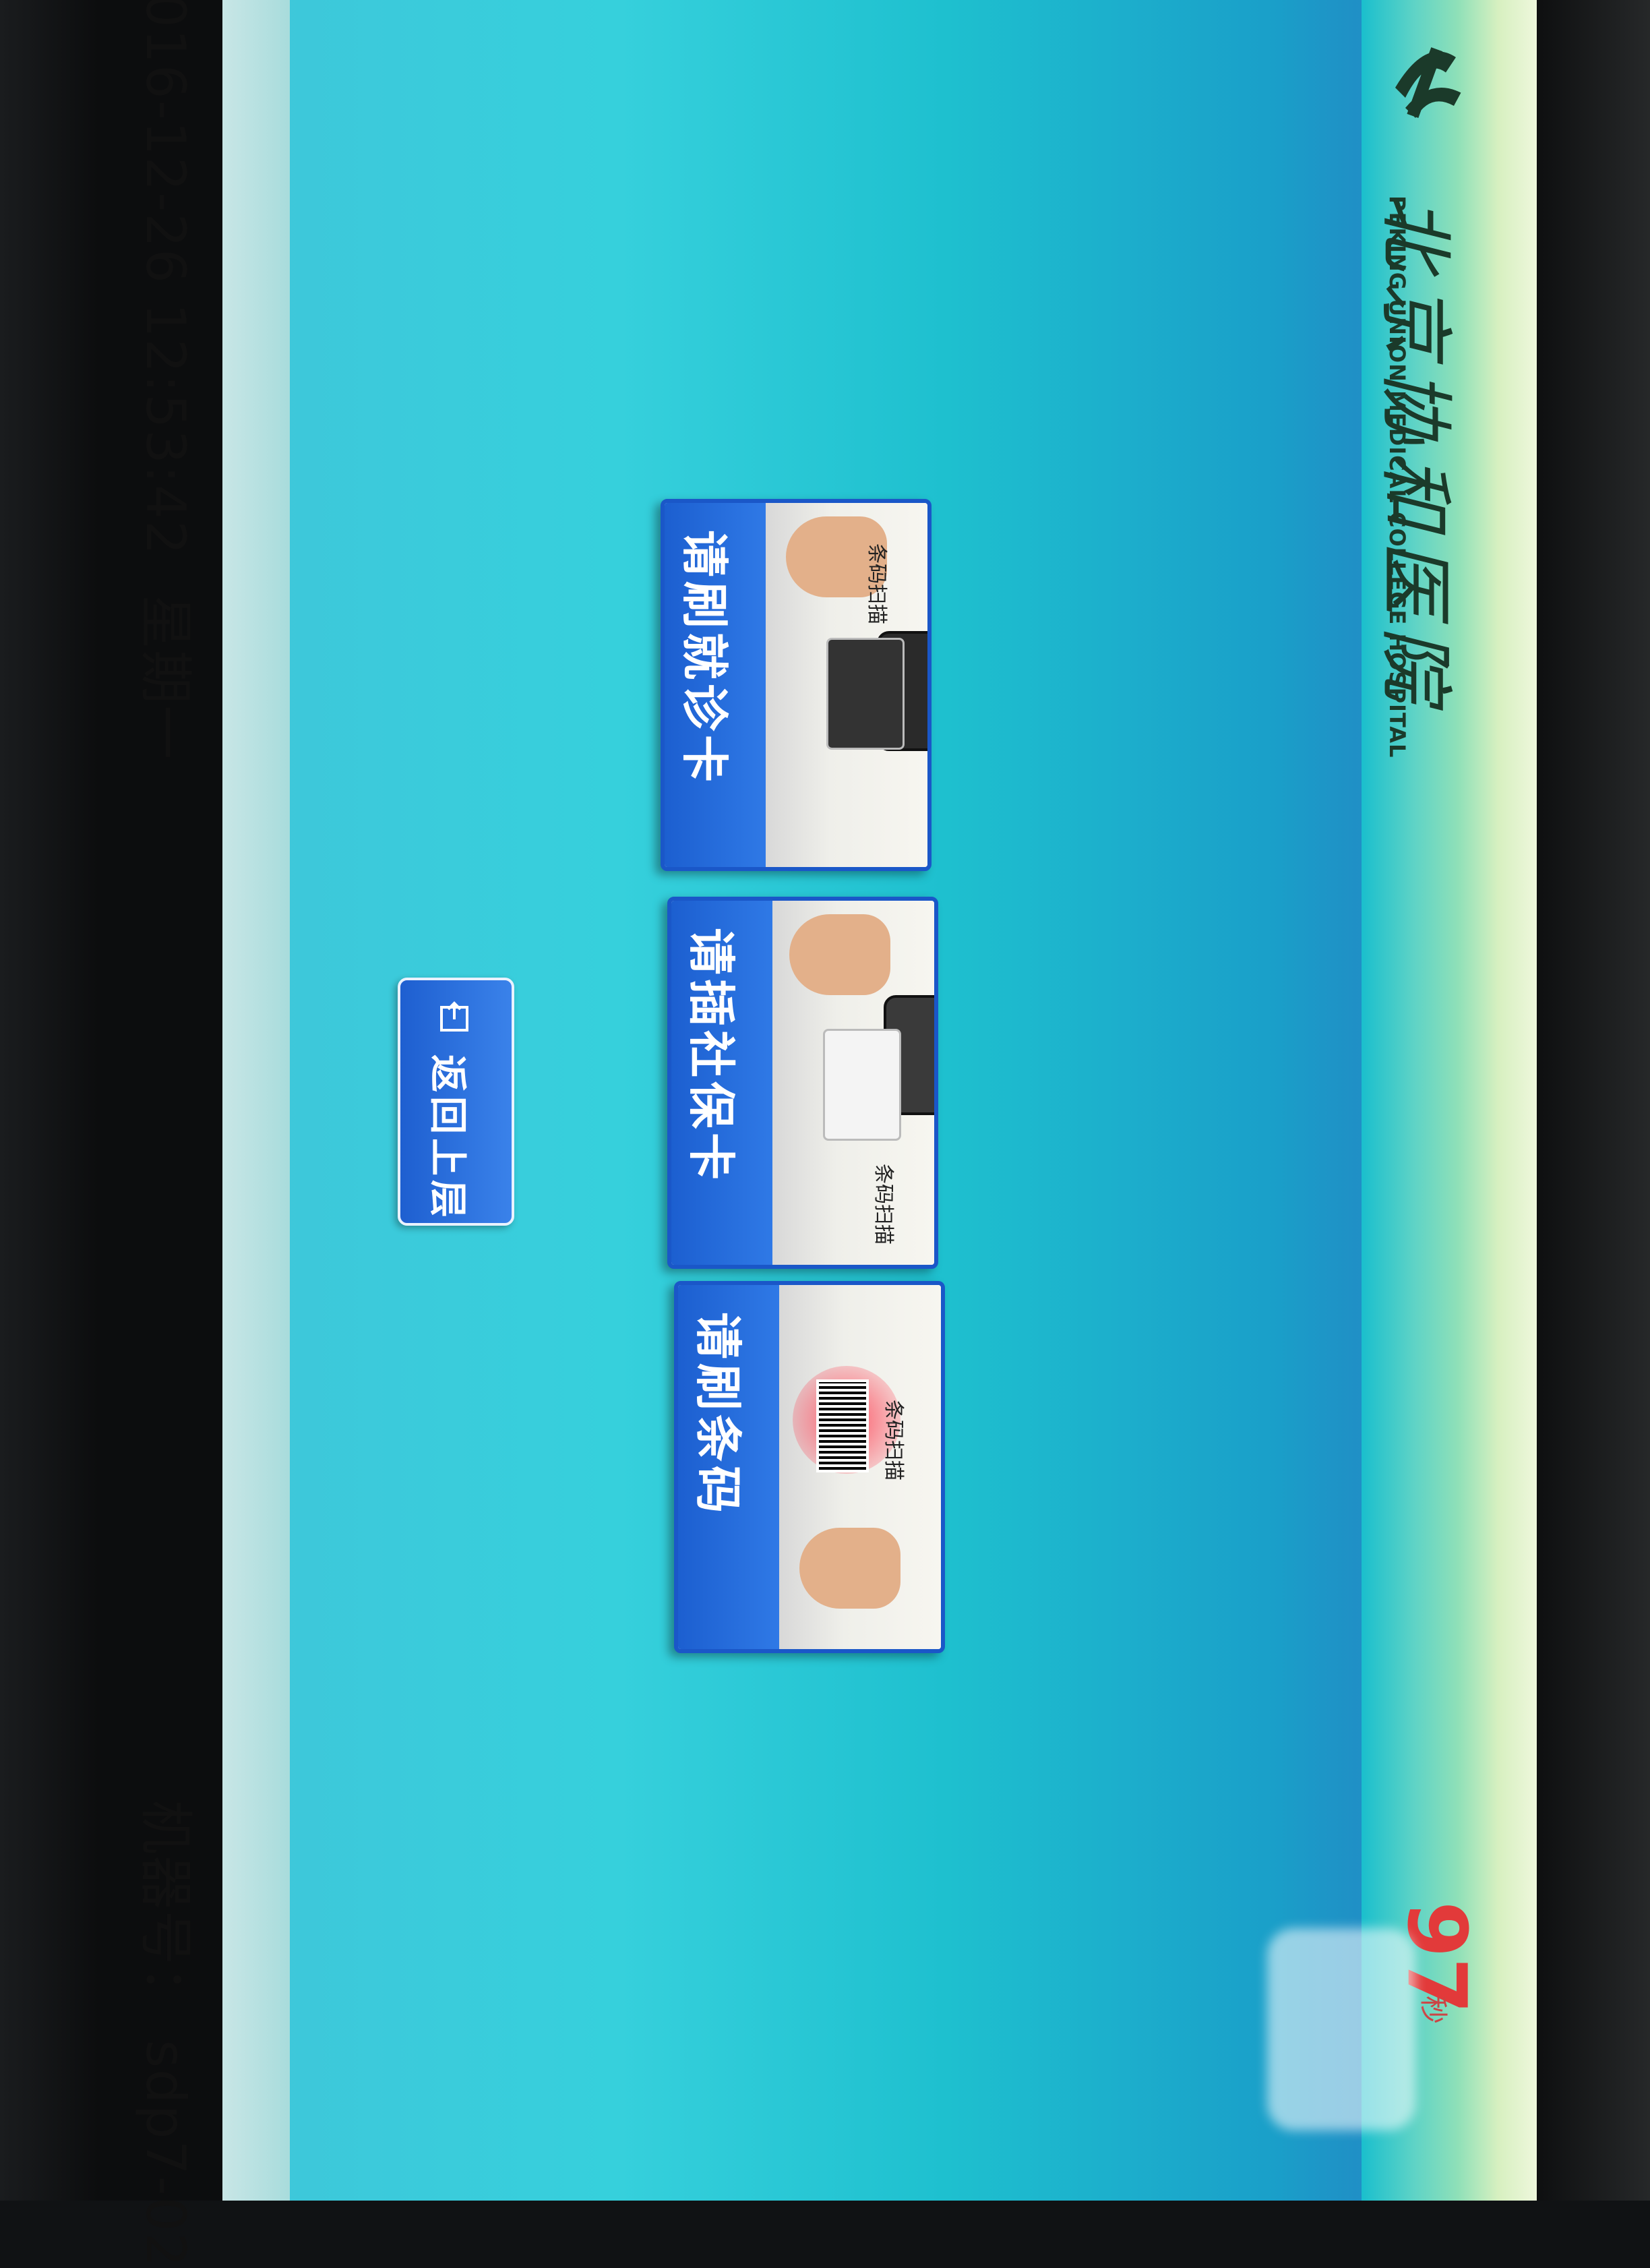  Describe the element at coordinates (256, 1100) in the screenshot. I see `status-bar` at that location.